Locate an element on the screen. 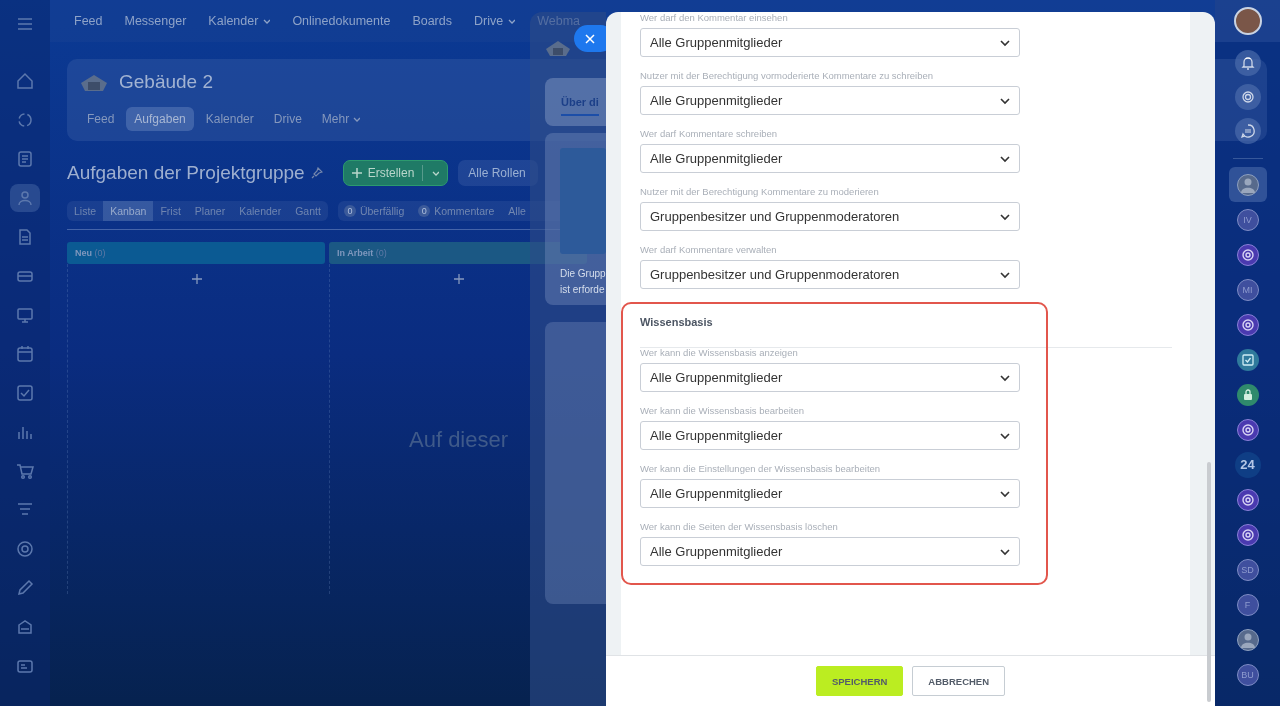 This screenshot has width=1280, height=706. newspaper-icon is located at coordinates (25, 159).